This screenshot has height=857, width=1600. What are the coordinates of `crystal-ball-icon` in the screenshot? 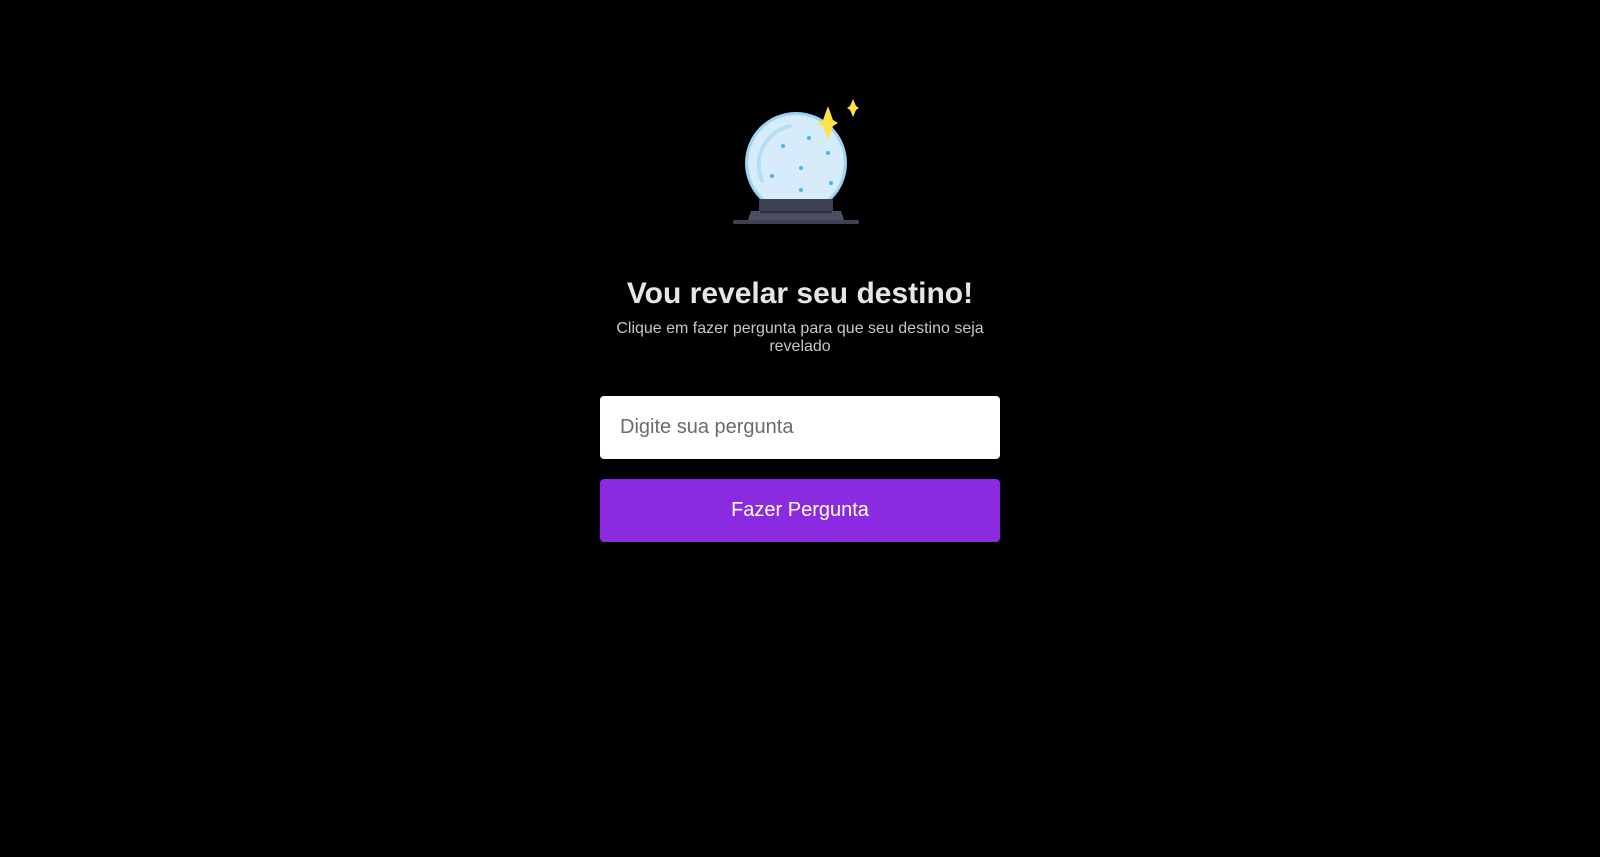 It's located at (796, 161).